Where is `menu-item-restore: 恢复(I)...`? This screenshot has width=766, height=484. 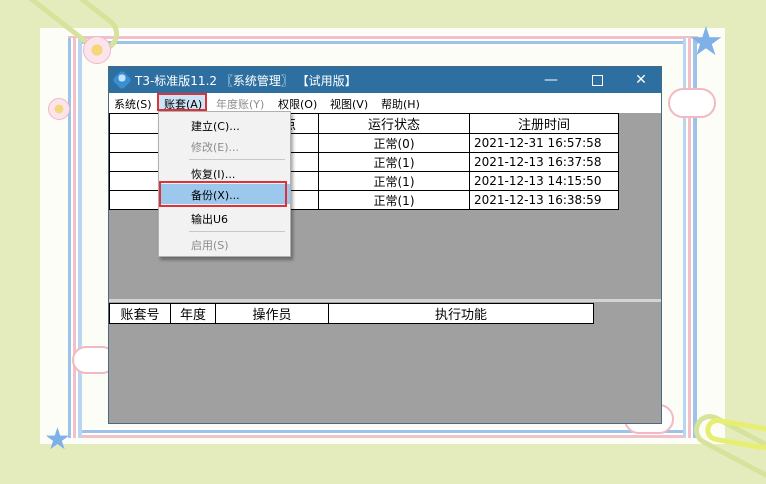 menu-item-restore: 恢复(I)... is located at coordinates (224, 173).